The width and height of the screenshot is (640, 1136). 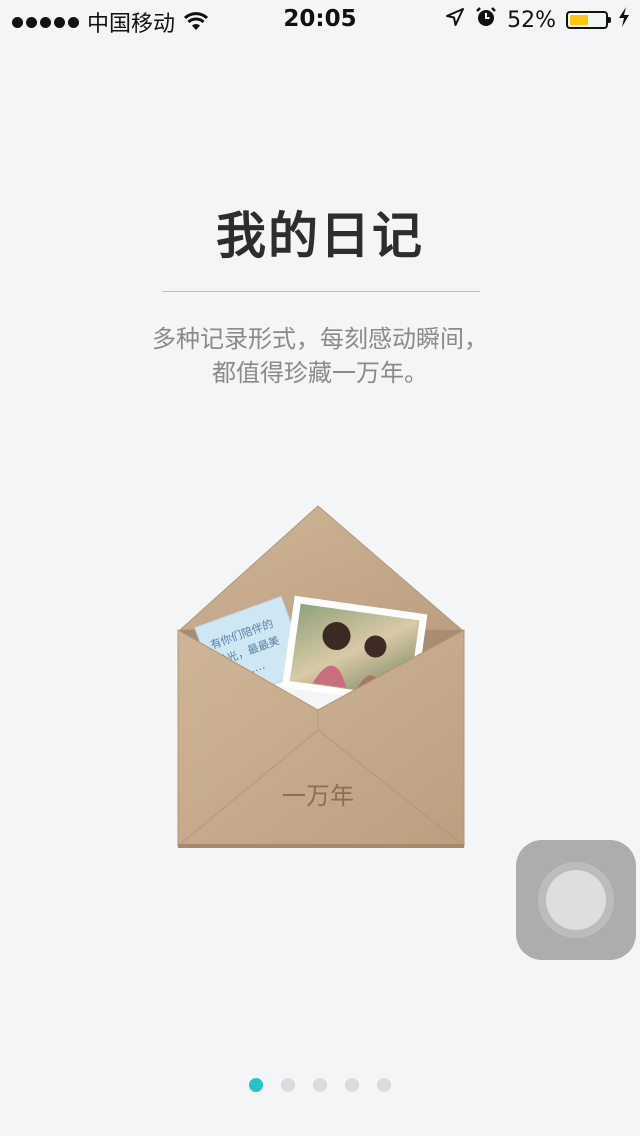 What do you see at coordinates (531, 20) in the screenshot?
I see `battery-percent: 52%` at bounding box center [531, 20].